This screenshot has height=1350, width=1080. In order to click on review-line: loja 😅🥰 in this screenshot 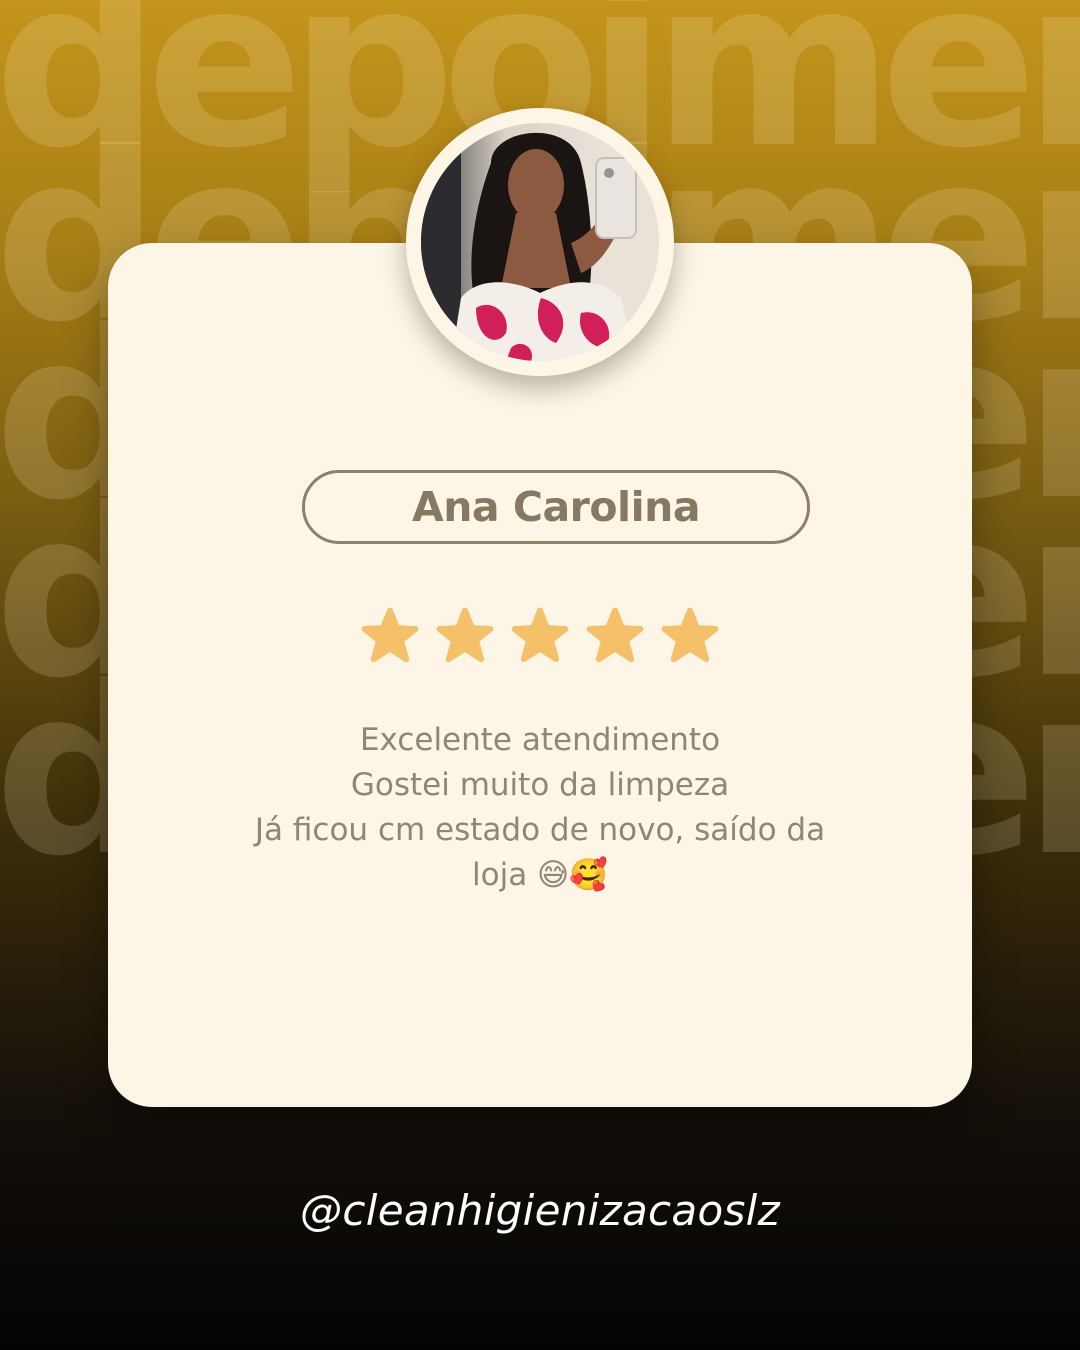, I will do `click(540, 875)`.